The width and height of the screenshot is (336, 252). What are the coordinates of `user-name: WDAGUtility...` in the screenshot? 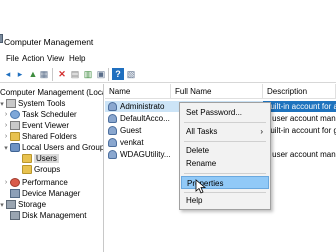 It's located at (145, 154).